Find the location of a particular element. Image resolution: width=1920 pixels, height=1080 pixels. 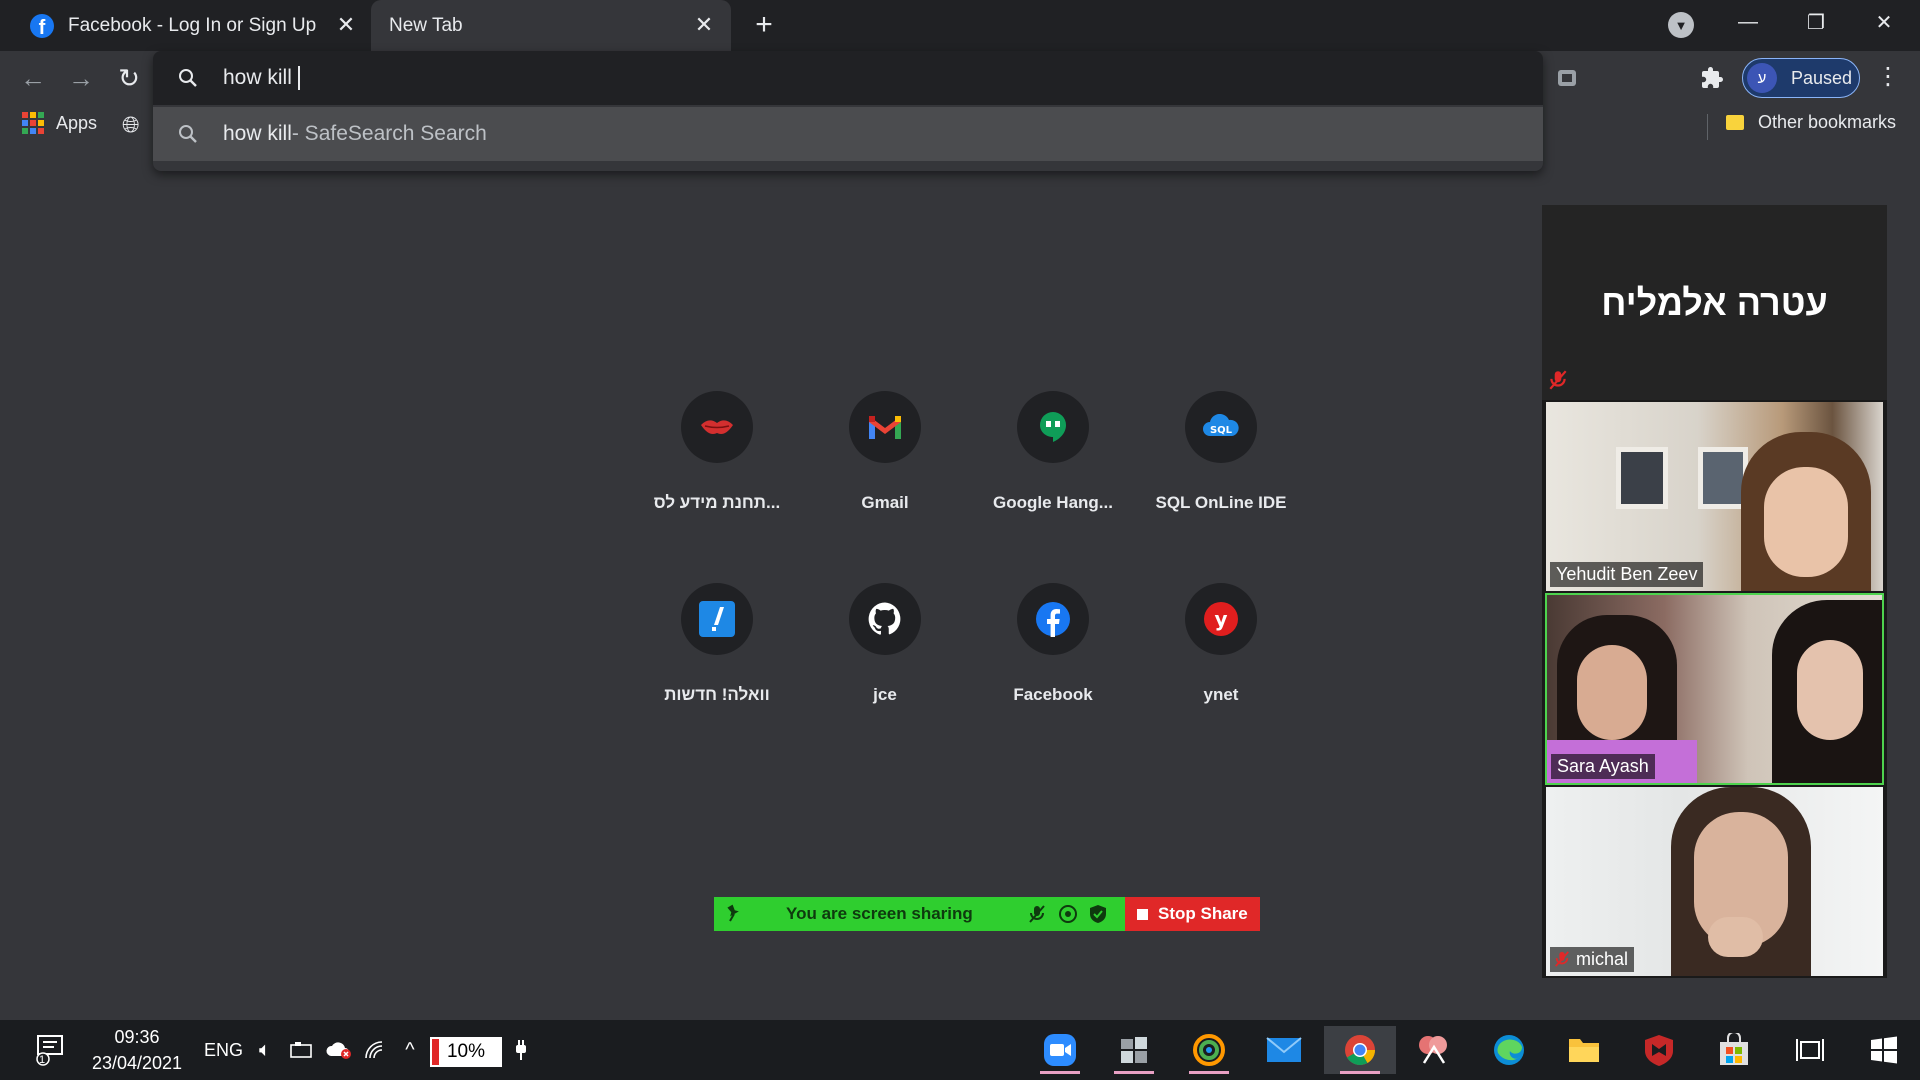

close-window-button: ✕ is located at coordinates (1884, 22).